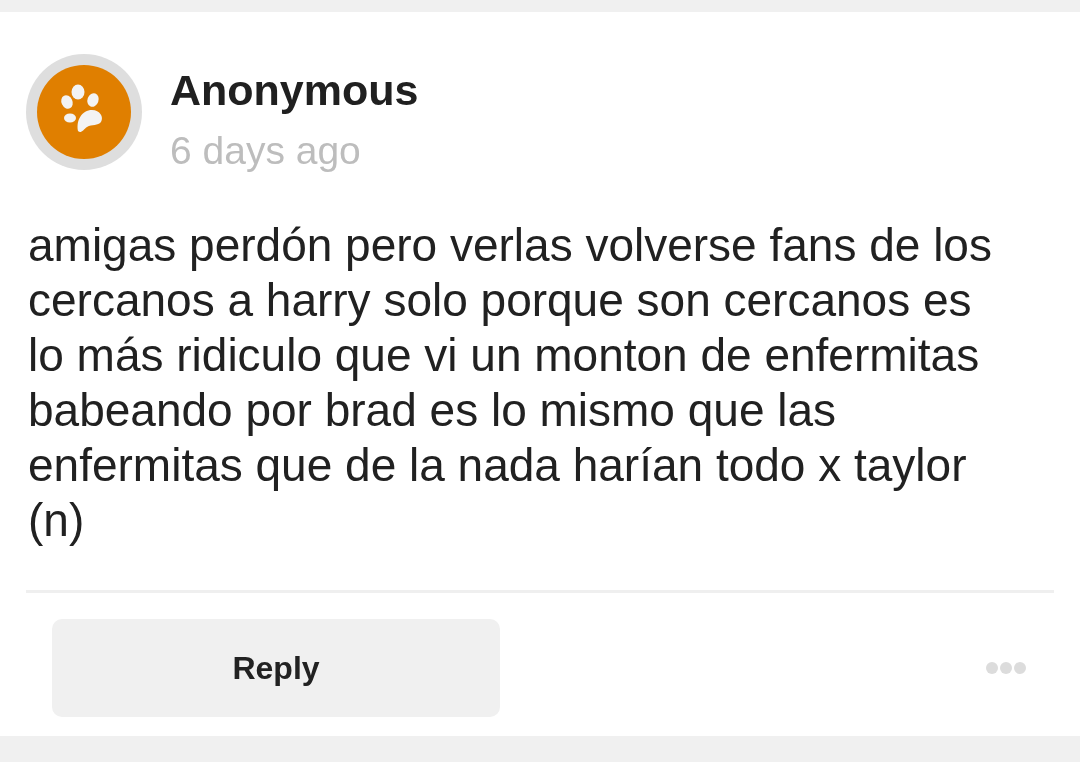  Describe the element at coordinates (84, 112) in the screenshot. I see `paw-avatar-icon` at that location.